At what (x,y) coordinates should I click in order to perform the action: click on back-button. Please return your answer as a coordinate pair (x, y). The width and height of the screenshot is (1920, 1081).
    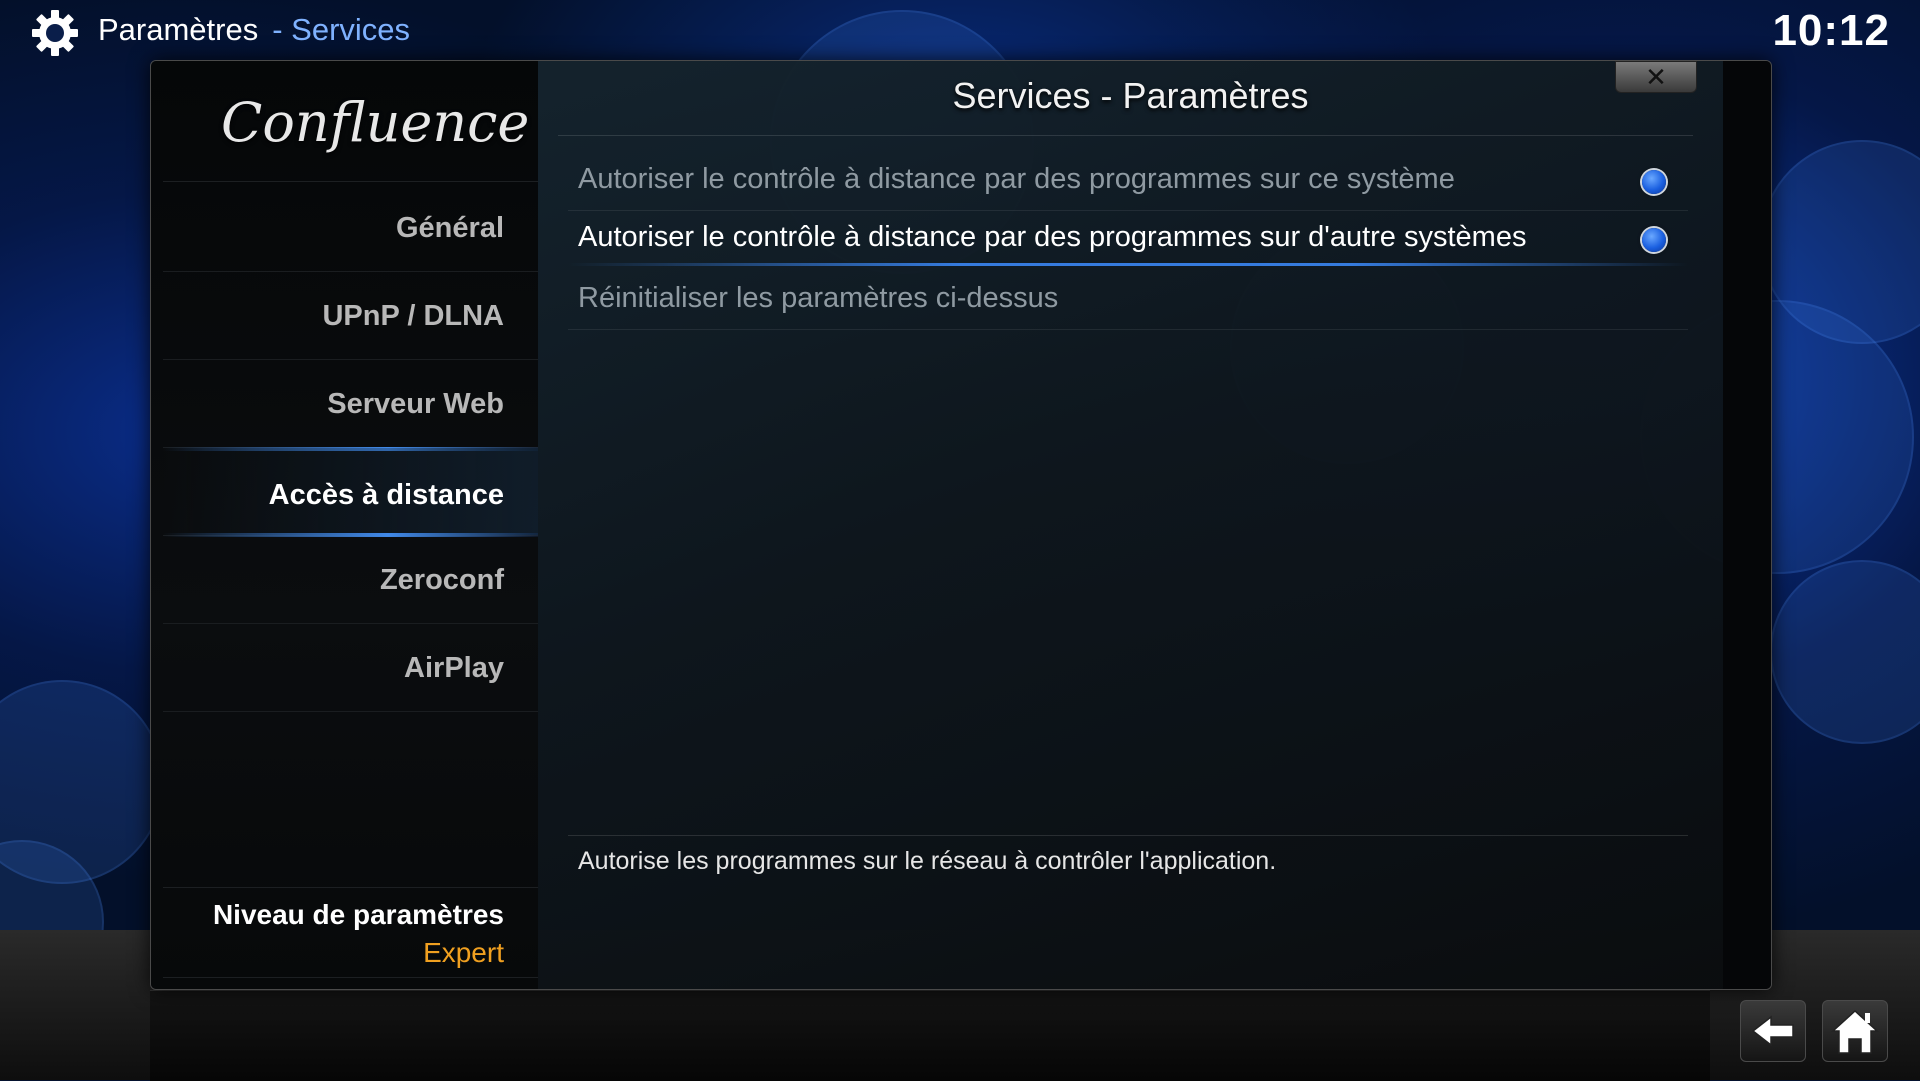
    Looking at the image, I should click on (1773, 1031).